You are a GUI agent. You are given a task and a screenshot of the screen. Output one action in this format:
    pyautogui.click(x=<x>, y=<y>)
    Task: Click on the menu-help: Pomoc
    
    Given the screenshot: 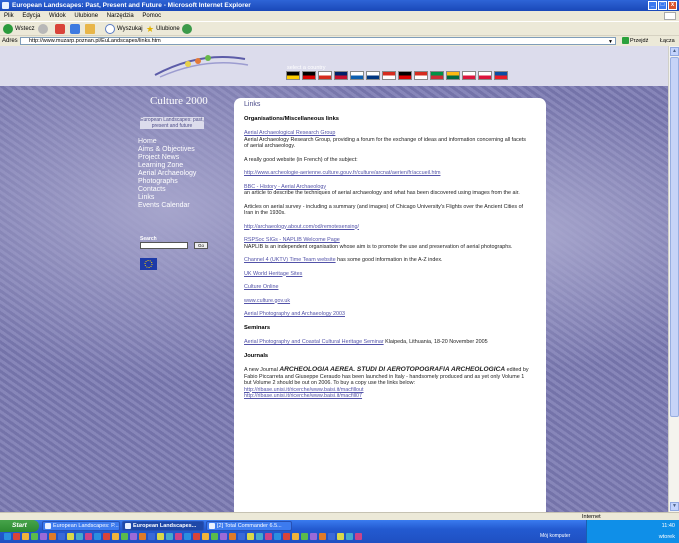 What is the action you would take?
    pyautogui.click(x=151, y=16)
    